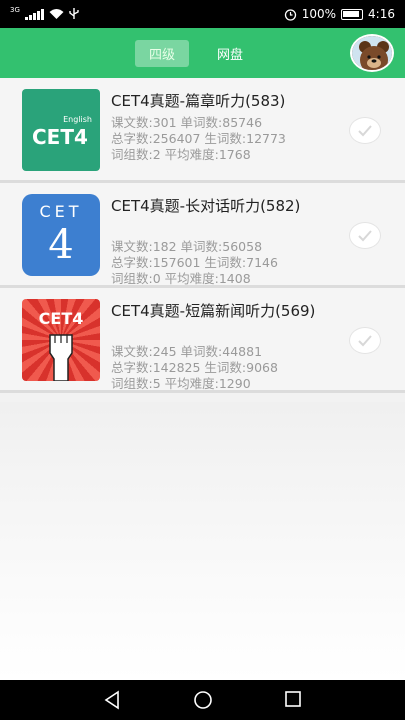  I want to click on cover-image: CET4, so click(61, 340).